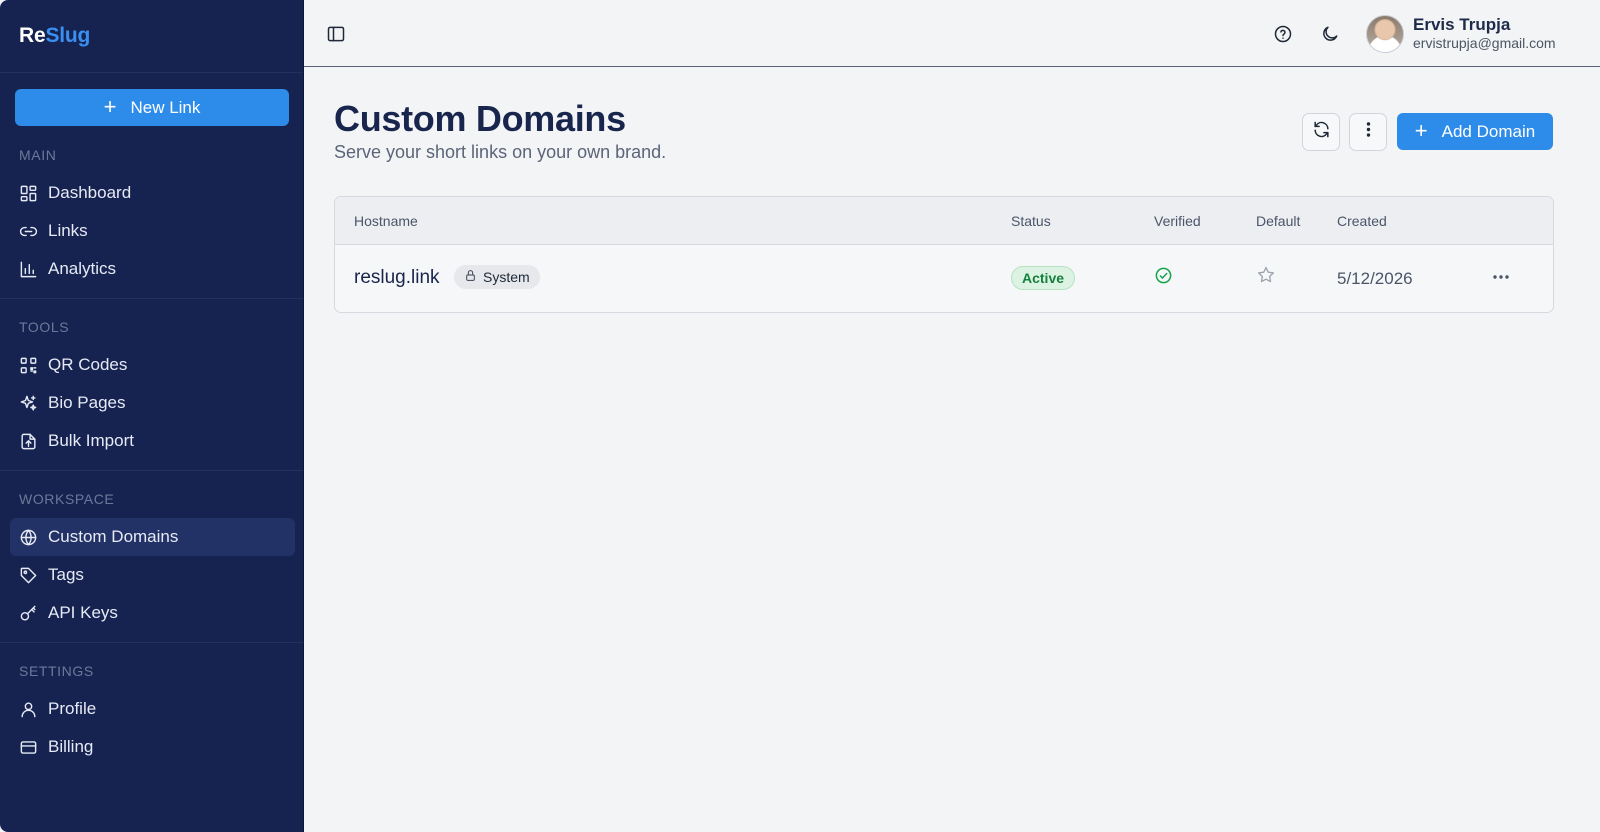  I want to click on sidebar-item-label: Profile, so click(72, 708).